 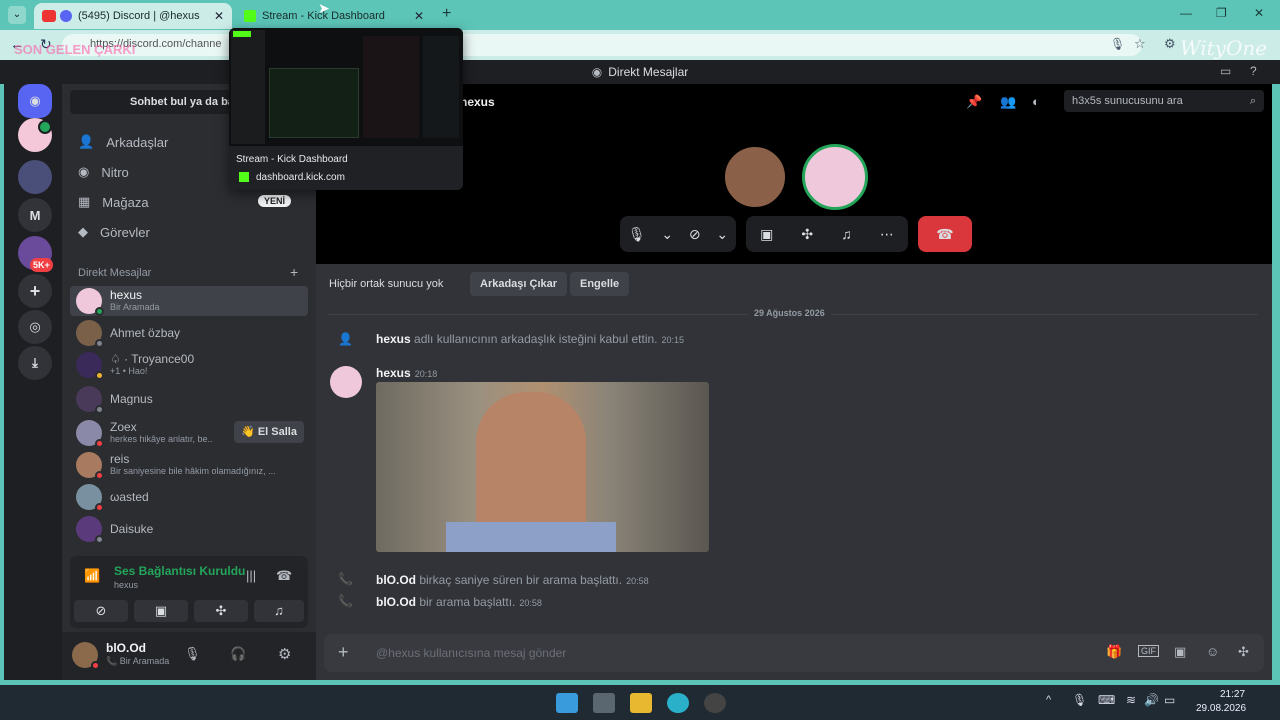 What do you see at coordinates (284, 654) in the screenshot?
I see `settings-gear-icon: ⚙` at bounding box center [284, 654].